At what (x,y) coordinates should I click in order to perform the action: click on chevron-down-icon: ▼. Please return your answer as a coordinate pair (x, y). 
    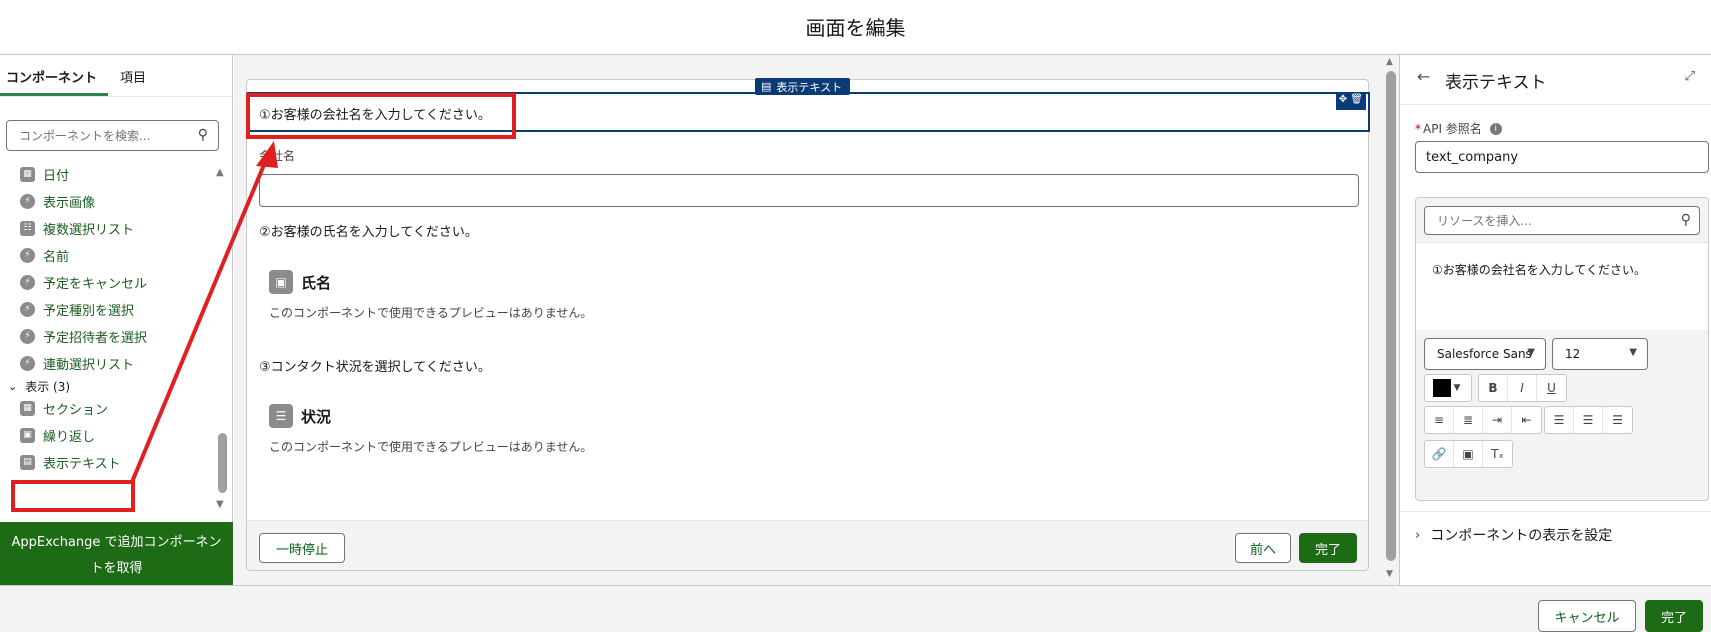
    Looking at the image, I should click on (1531, 352).